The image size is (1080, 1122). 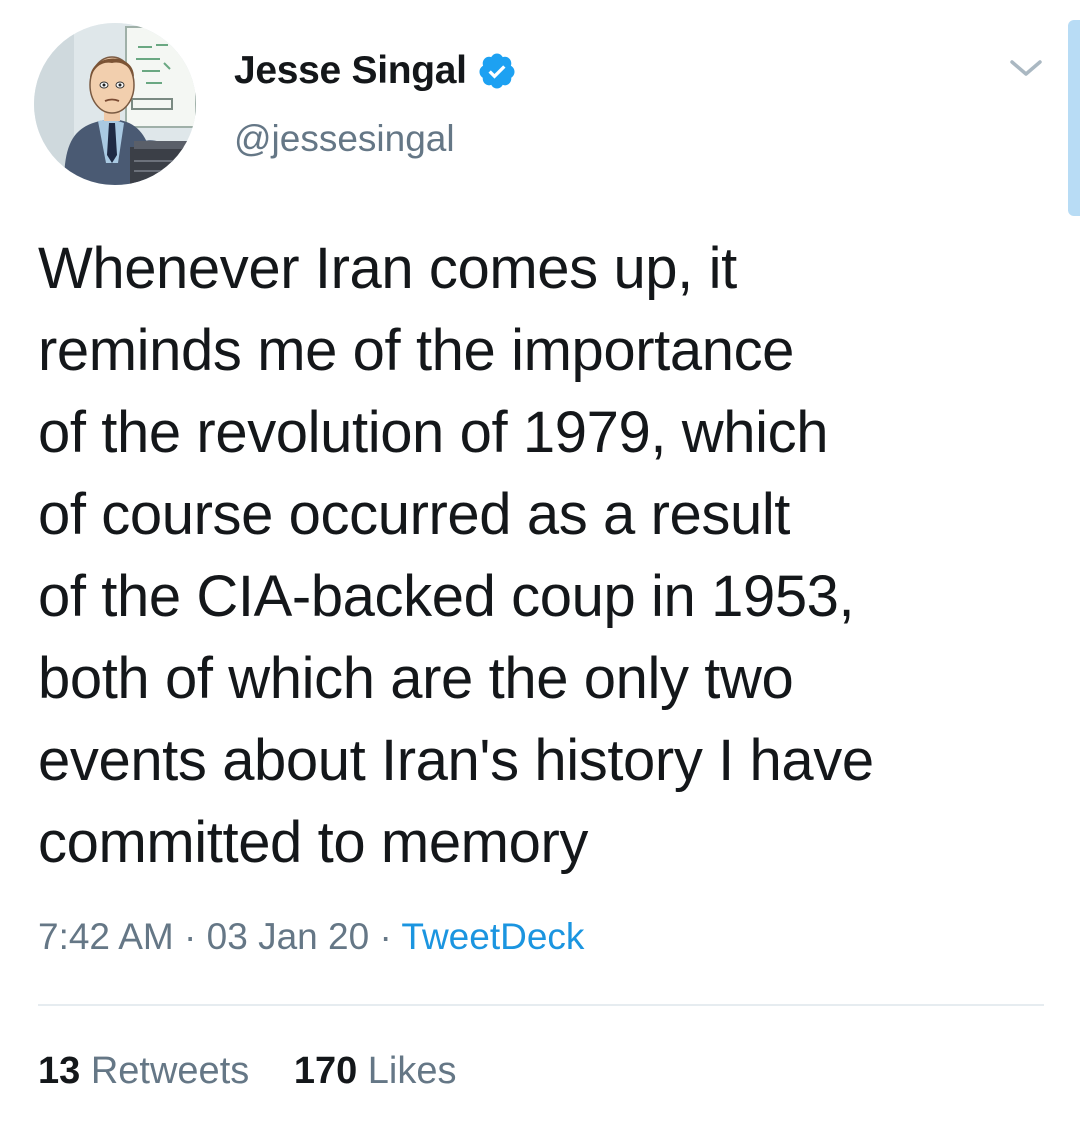 I want to click on verified-badge-icon, so click(x=497, y=71).